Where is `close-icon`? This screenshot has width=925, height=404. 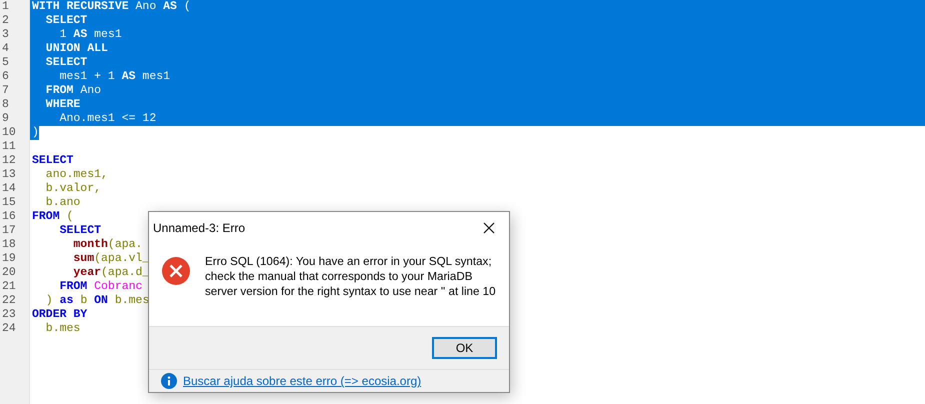 close-icon is located at coordinates (489, 228).